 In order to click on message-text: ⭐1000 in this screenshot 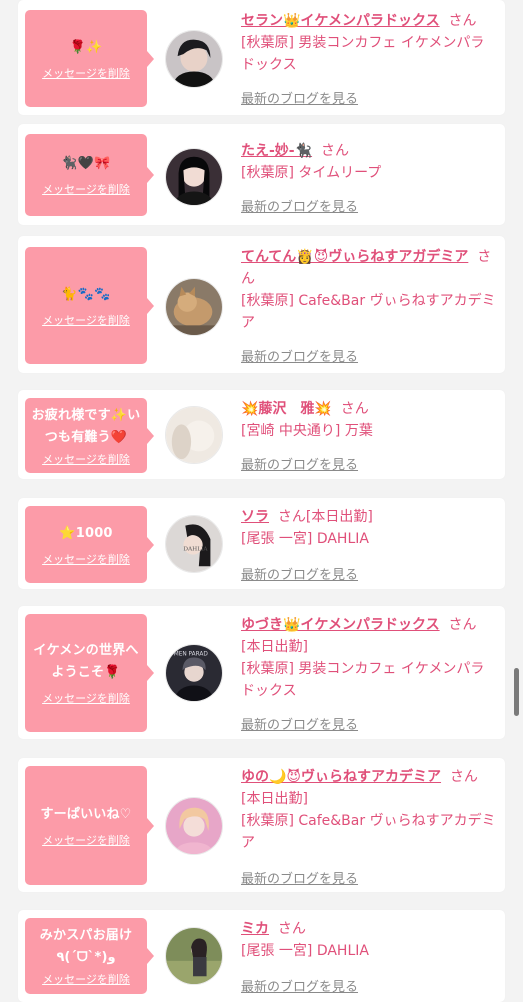, I will do `click(86, 533)`.